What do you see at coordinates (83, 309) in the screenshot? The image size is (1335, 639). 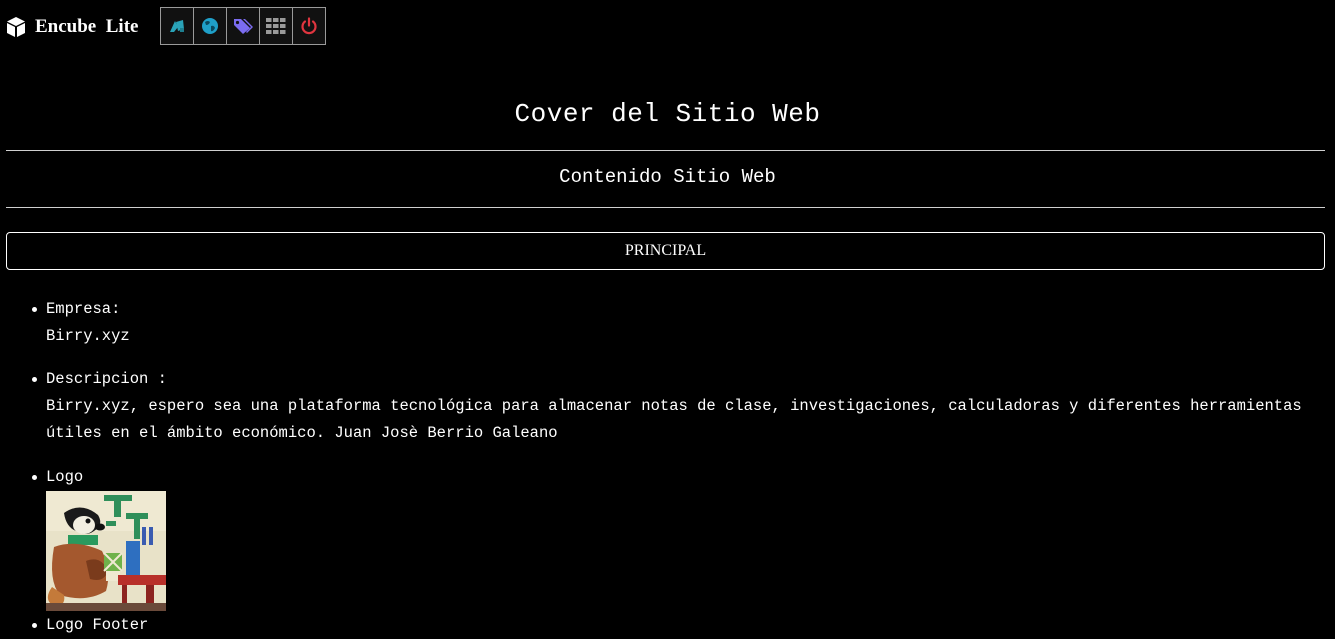 I see `empresa-label: Empresa:` at bounding box center [83, 309].